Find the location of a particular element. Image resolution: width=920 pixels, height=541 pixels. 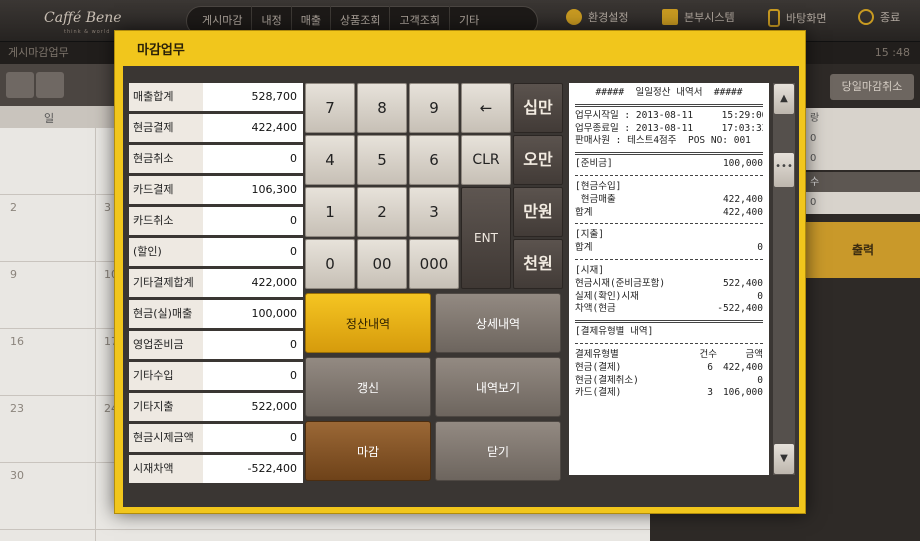

key-100000: 십만 is located at coordinates (538, 108).